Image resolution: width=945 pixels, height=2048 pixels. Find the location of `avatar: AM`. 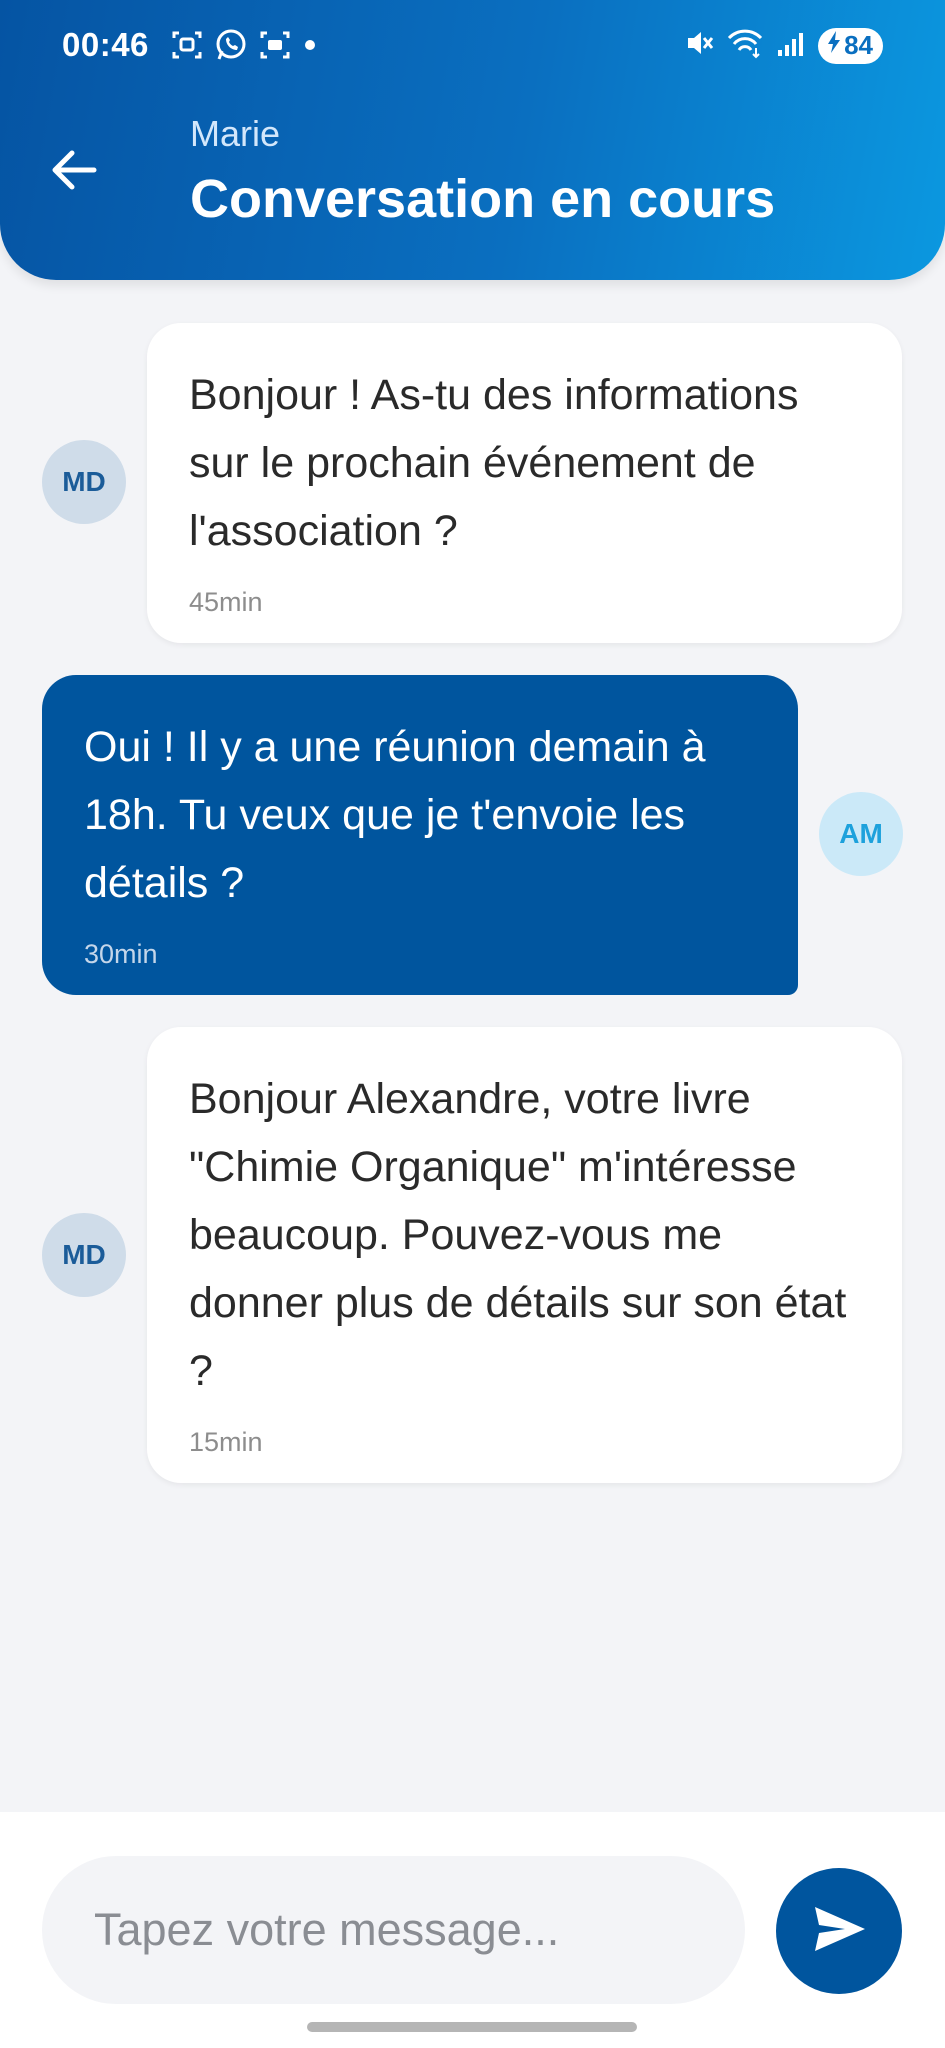

avatar: AM is located at coordinates (861, 834).